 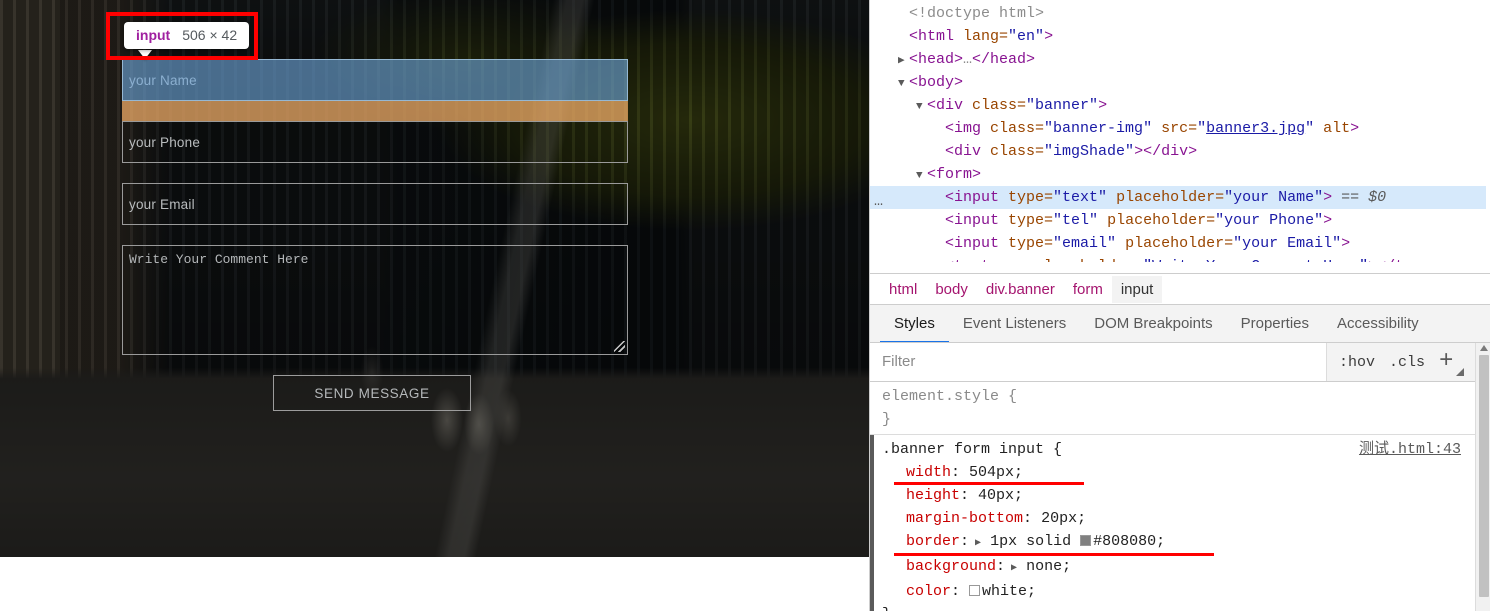 What do you see at coordinates (1180, 174) in the screenshot?
I see `dom-tree-row: ▼ <form>` at bounding box center [1180, 174].